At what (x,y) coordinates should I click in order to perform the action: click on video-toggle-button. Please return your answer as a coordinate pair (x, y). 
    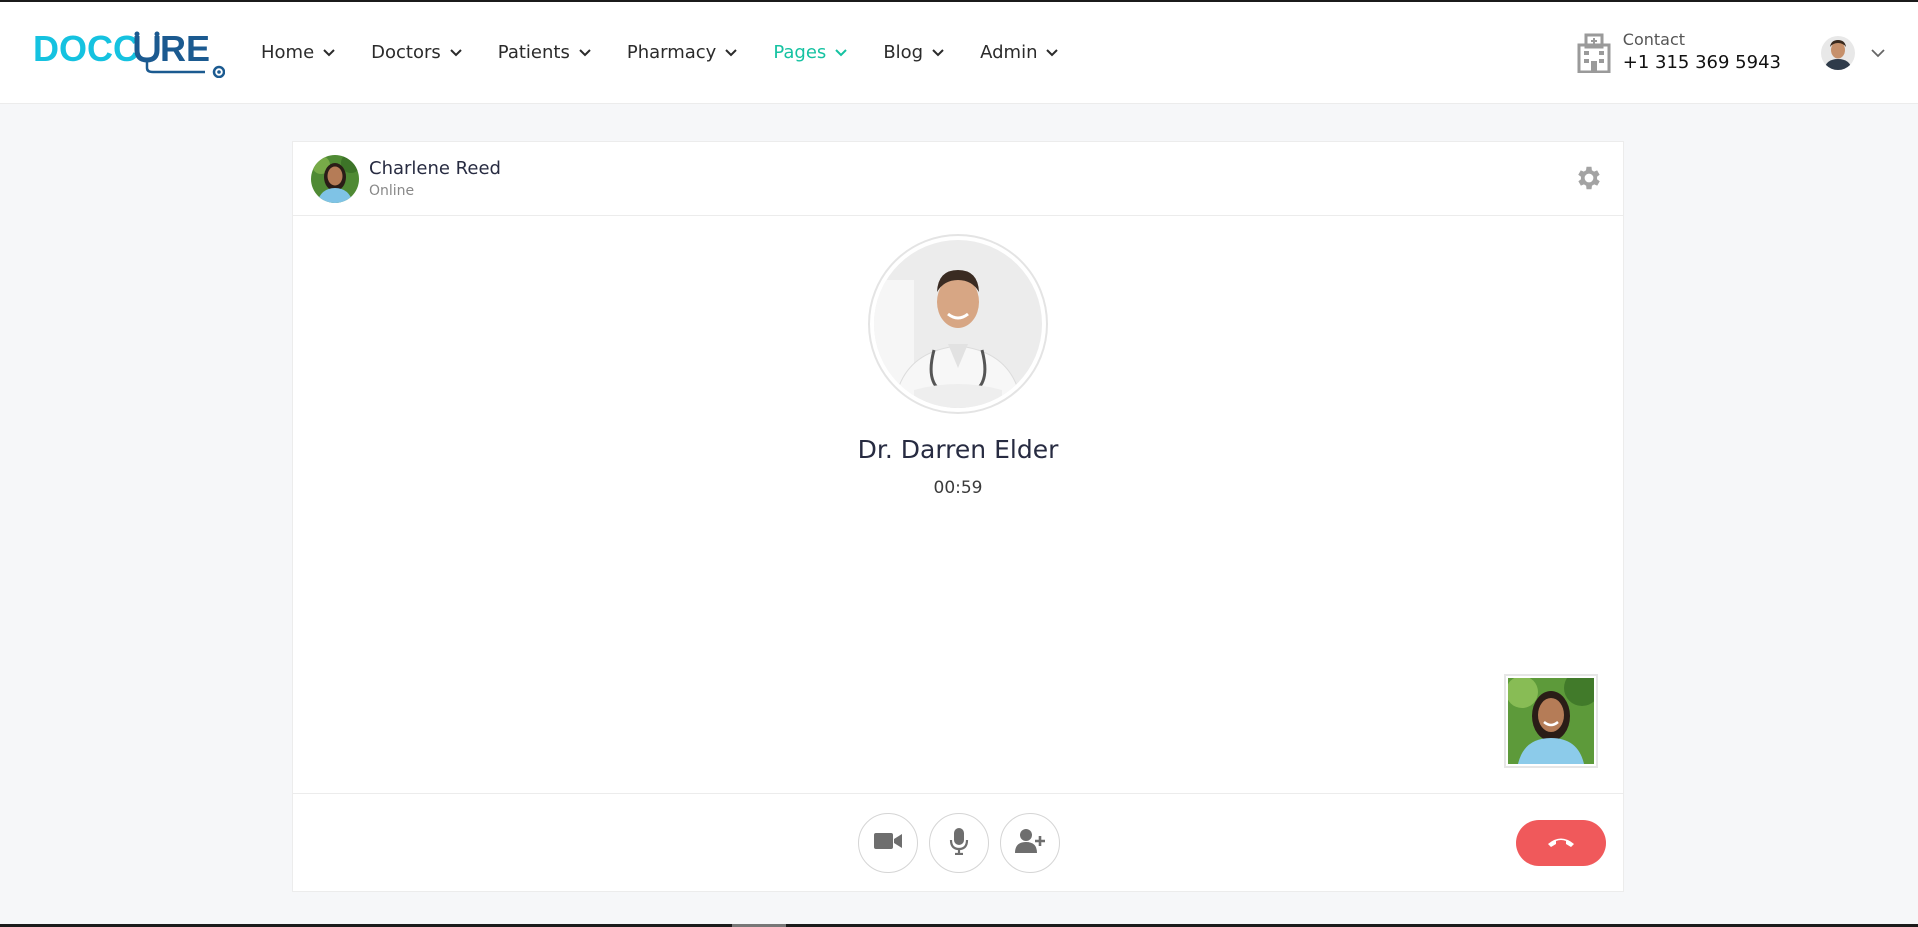
    Looking at the image, I should click on (888, 843).